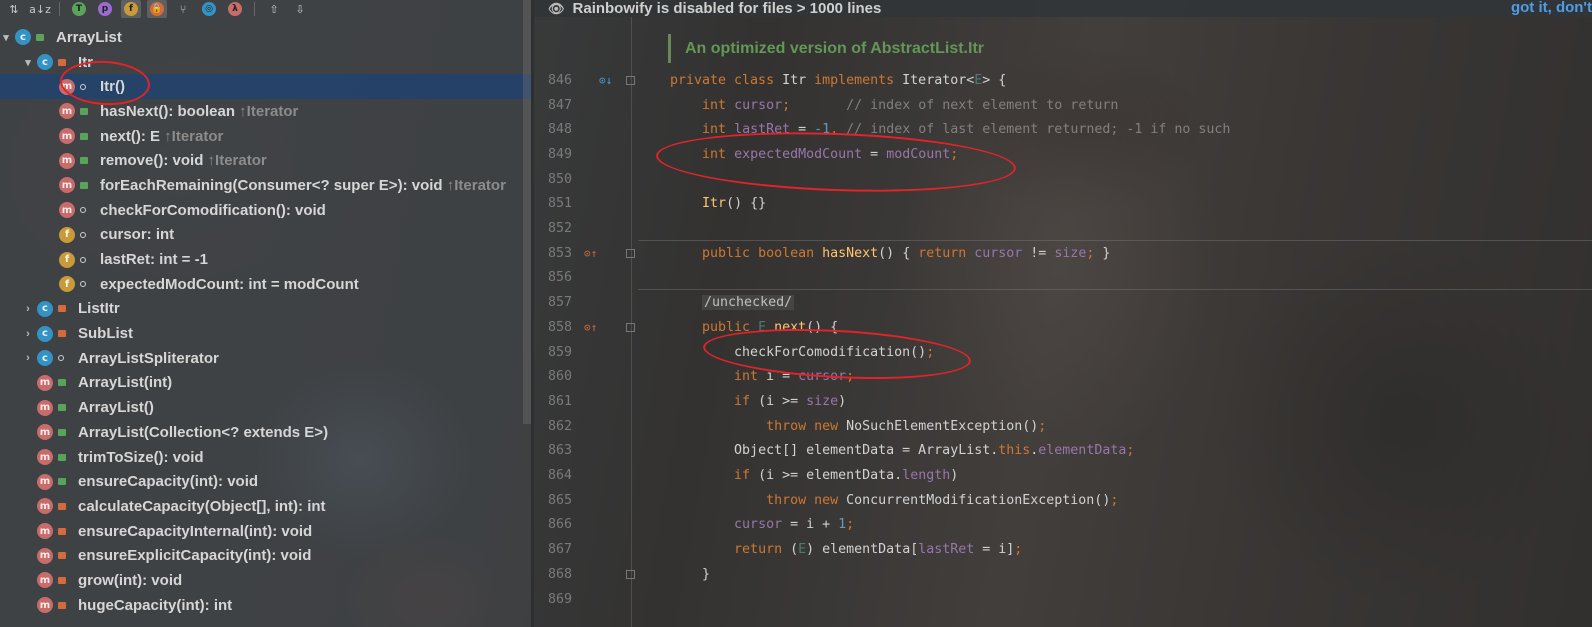 This screenshot has height=627, width=1592. I want to click on structure-item: m ensureCapacityInternal(int): void, so click(266, 531).